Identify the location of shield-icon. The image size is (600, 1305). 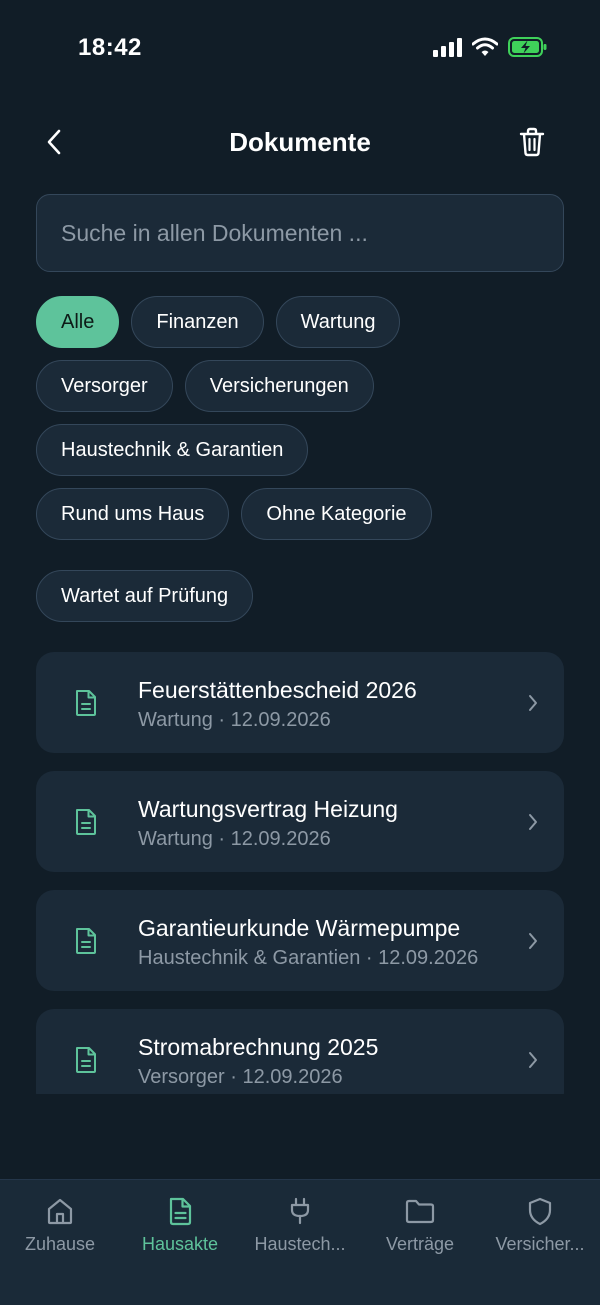
(540, 1211).